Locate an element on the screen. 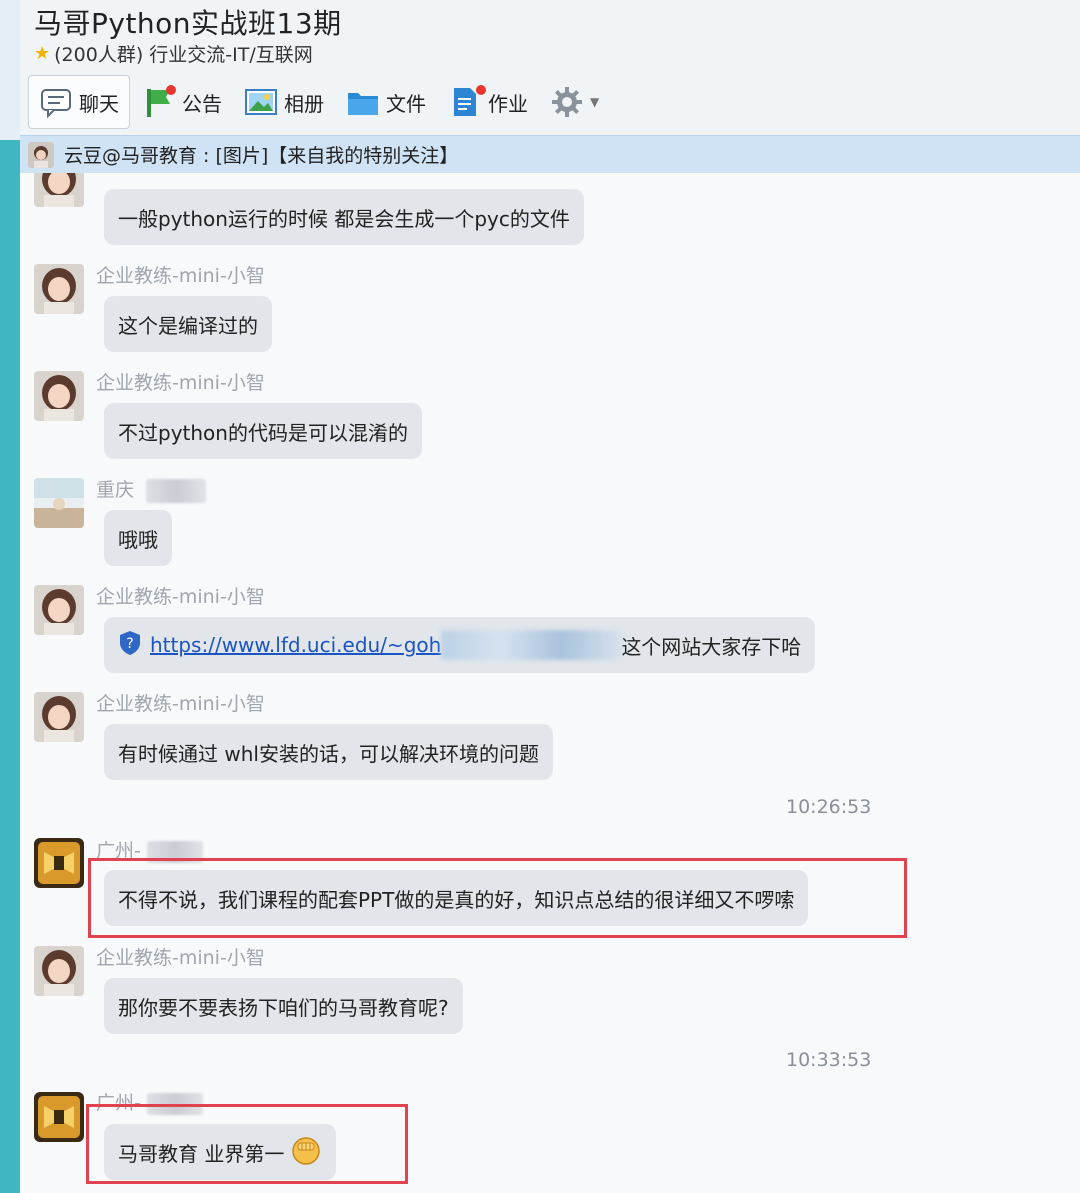 The height and width of the screenshot is (1193, 1080). tab-files: 文件 is located at coordinates (386, 102).